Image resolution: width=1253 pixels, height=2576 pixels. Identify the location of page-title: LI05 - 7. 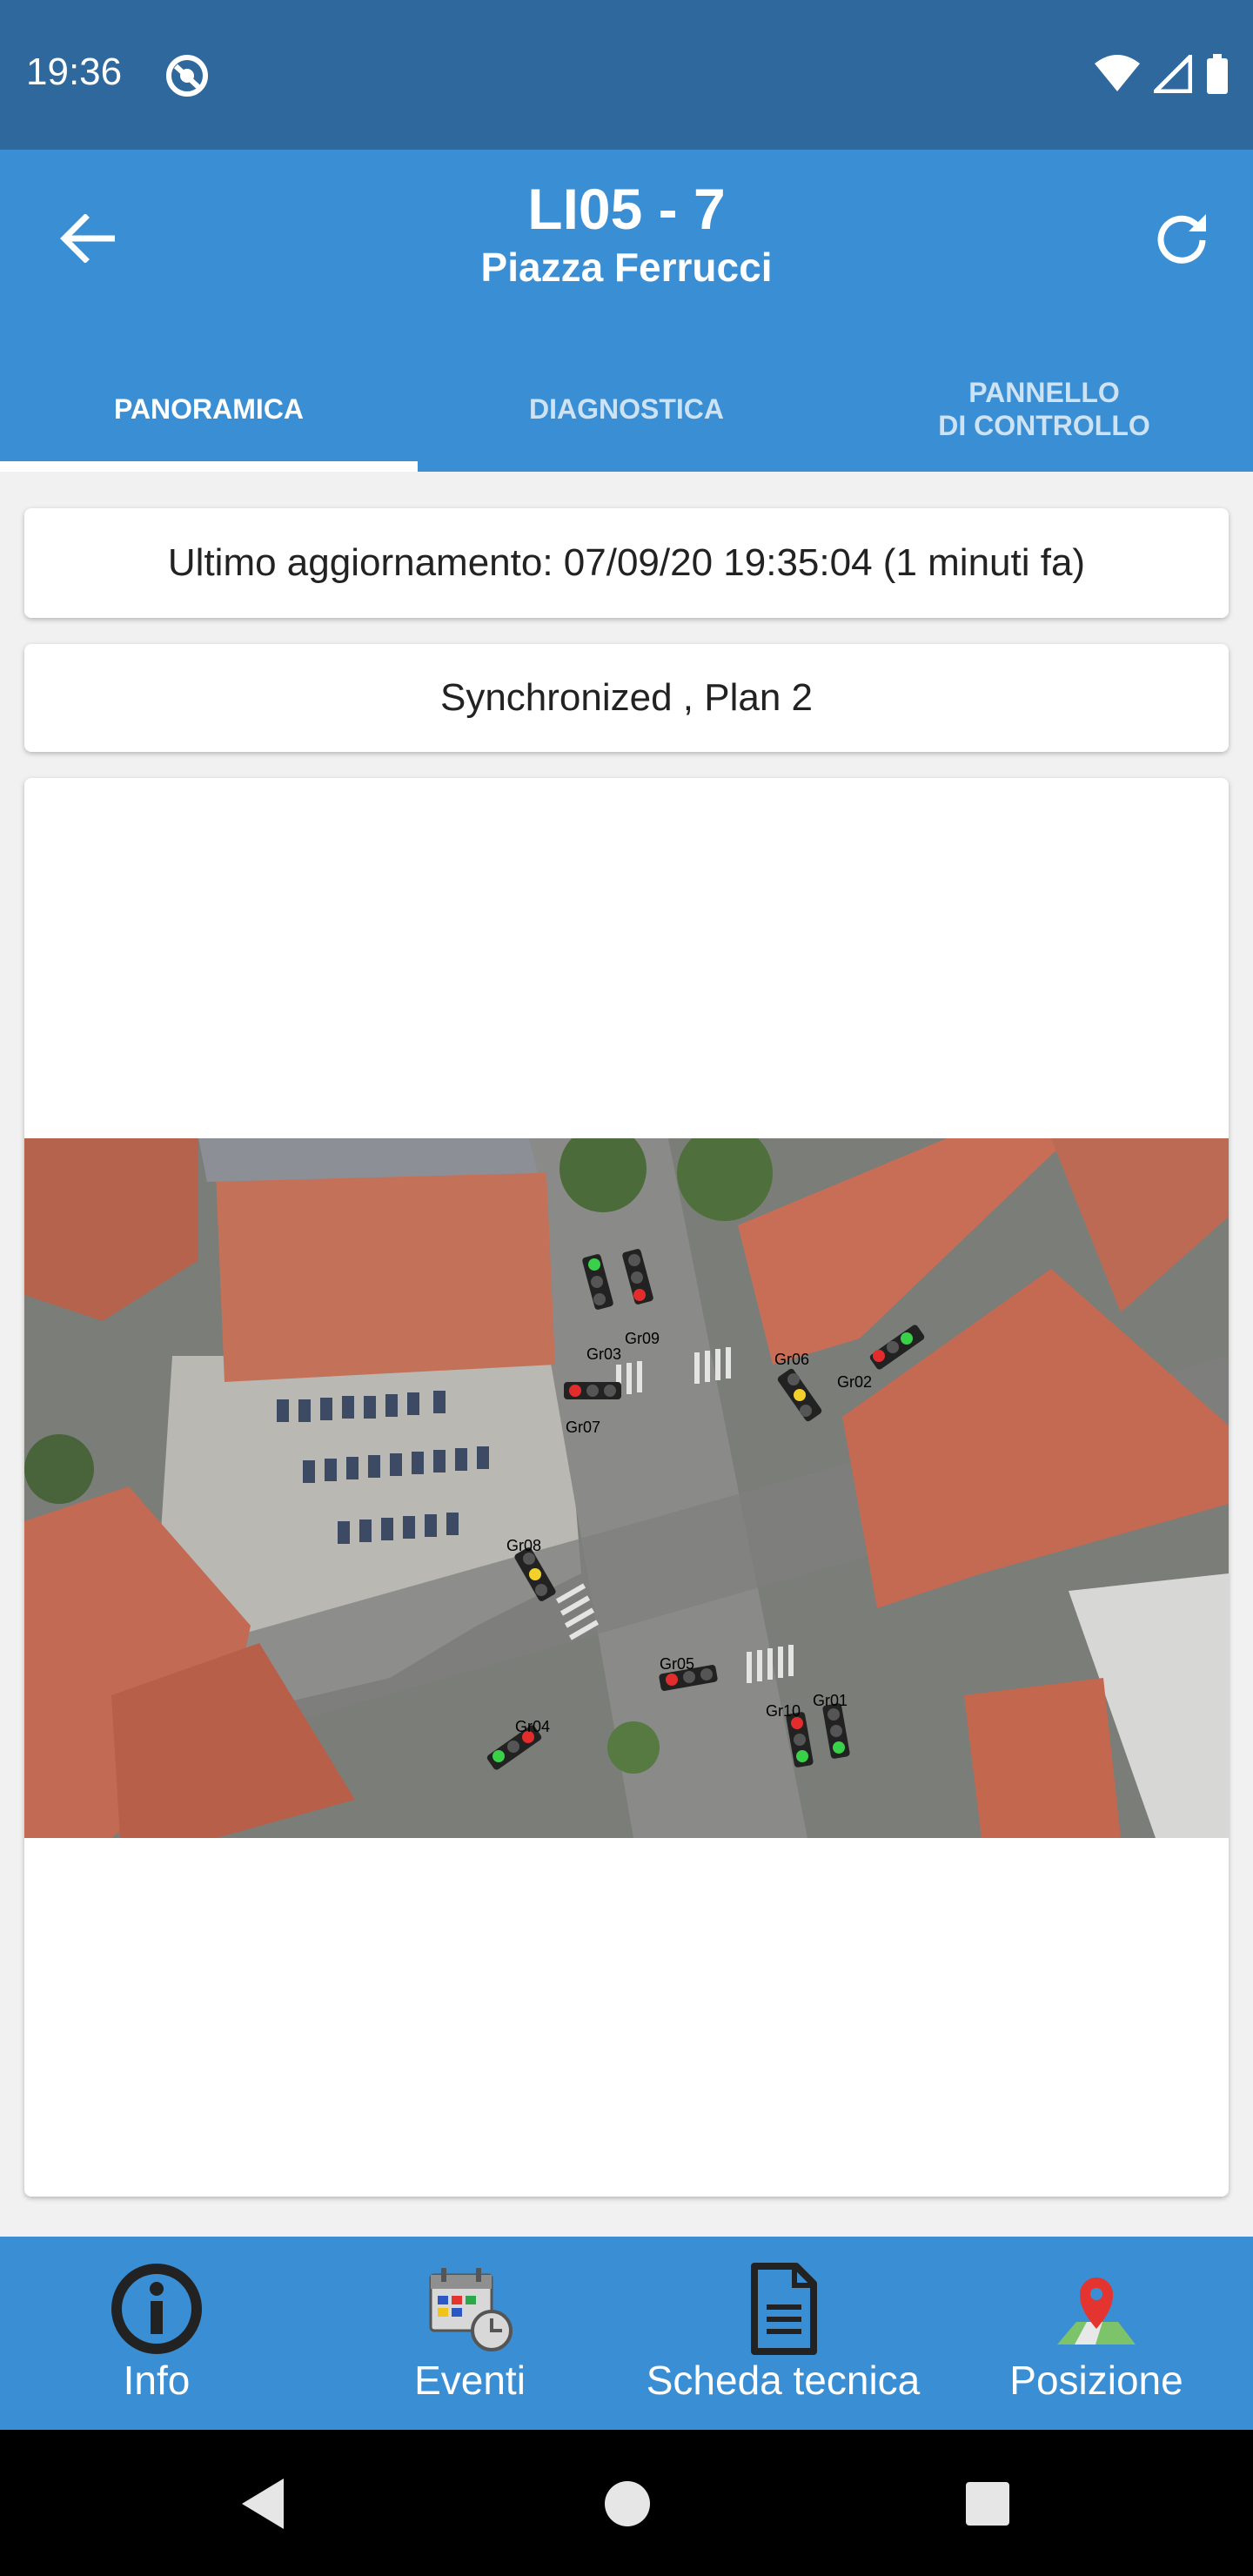
(626, 209).